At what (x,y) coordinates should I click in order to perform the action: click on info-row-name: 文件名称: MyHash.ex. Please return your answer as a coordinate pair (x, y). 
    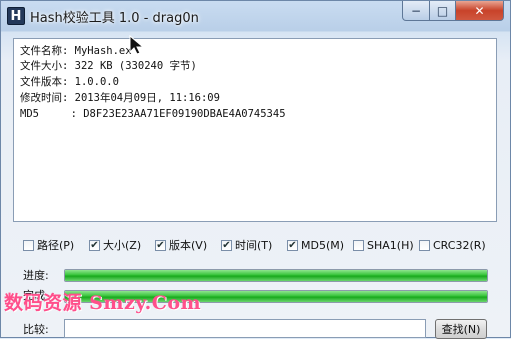
    Looking at the image, I should click on (76, 51).